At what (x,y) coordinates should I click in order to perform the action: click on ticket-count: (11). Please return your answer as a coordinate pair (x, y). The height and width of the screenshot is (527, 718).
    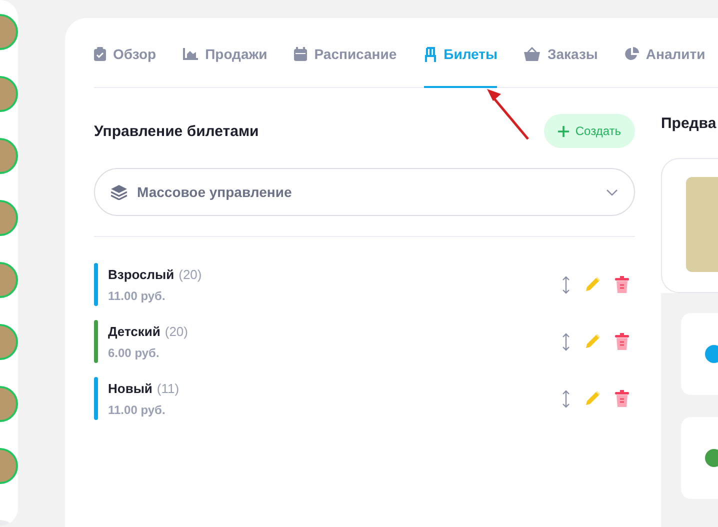
    Looking at the image, I should click on (168, 388).